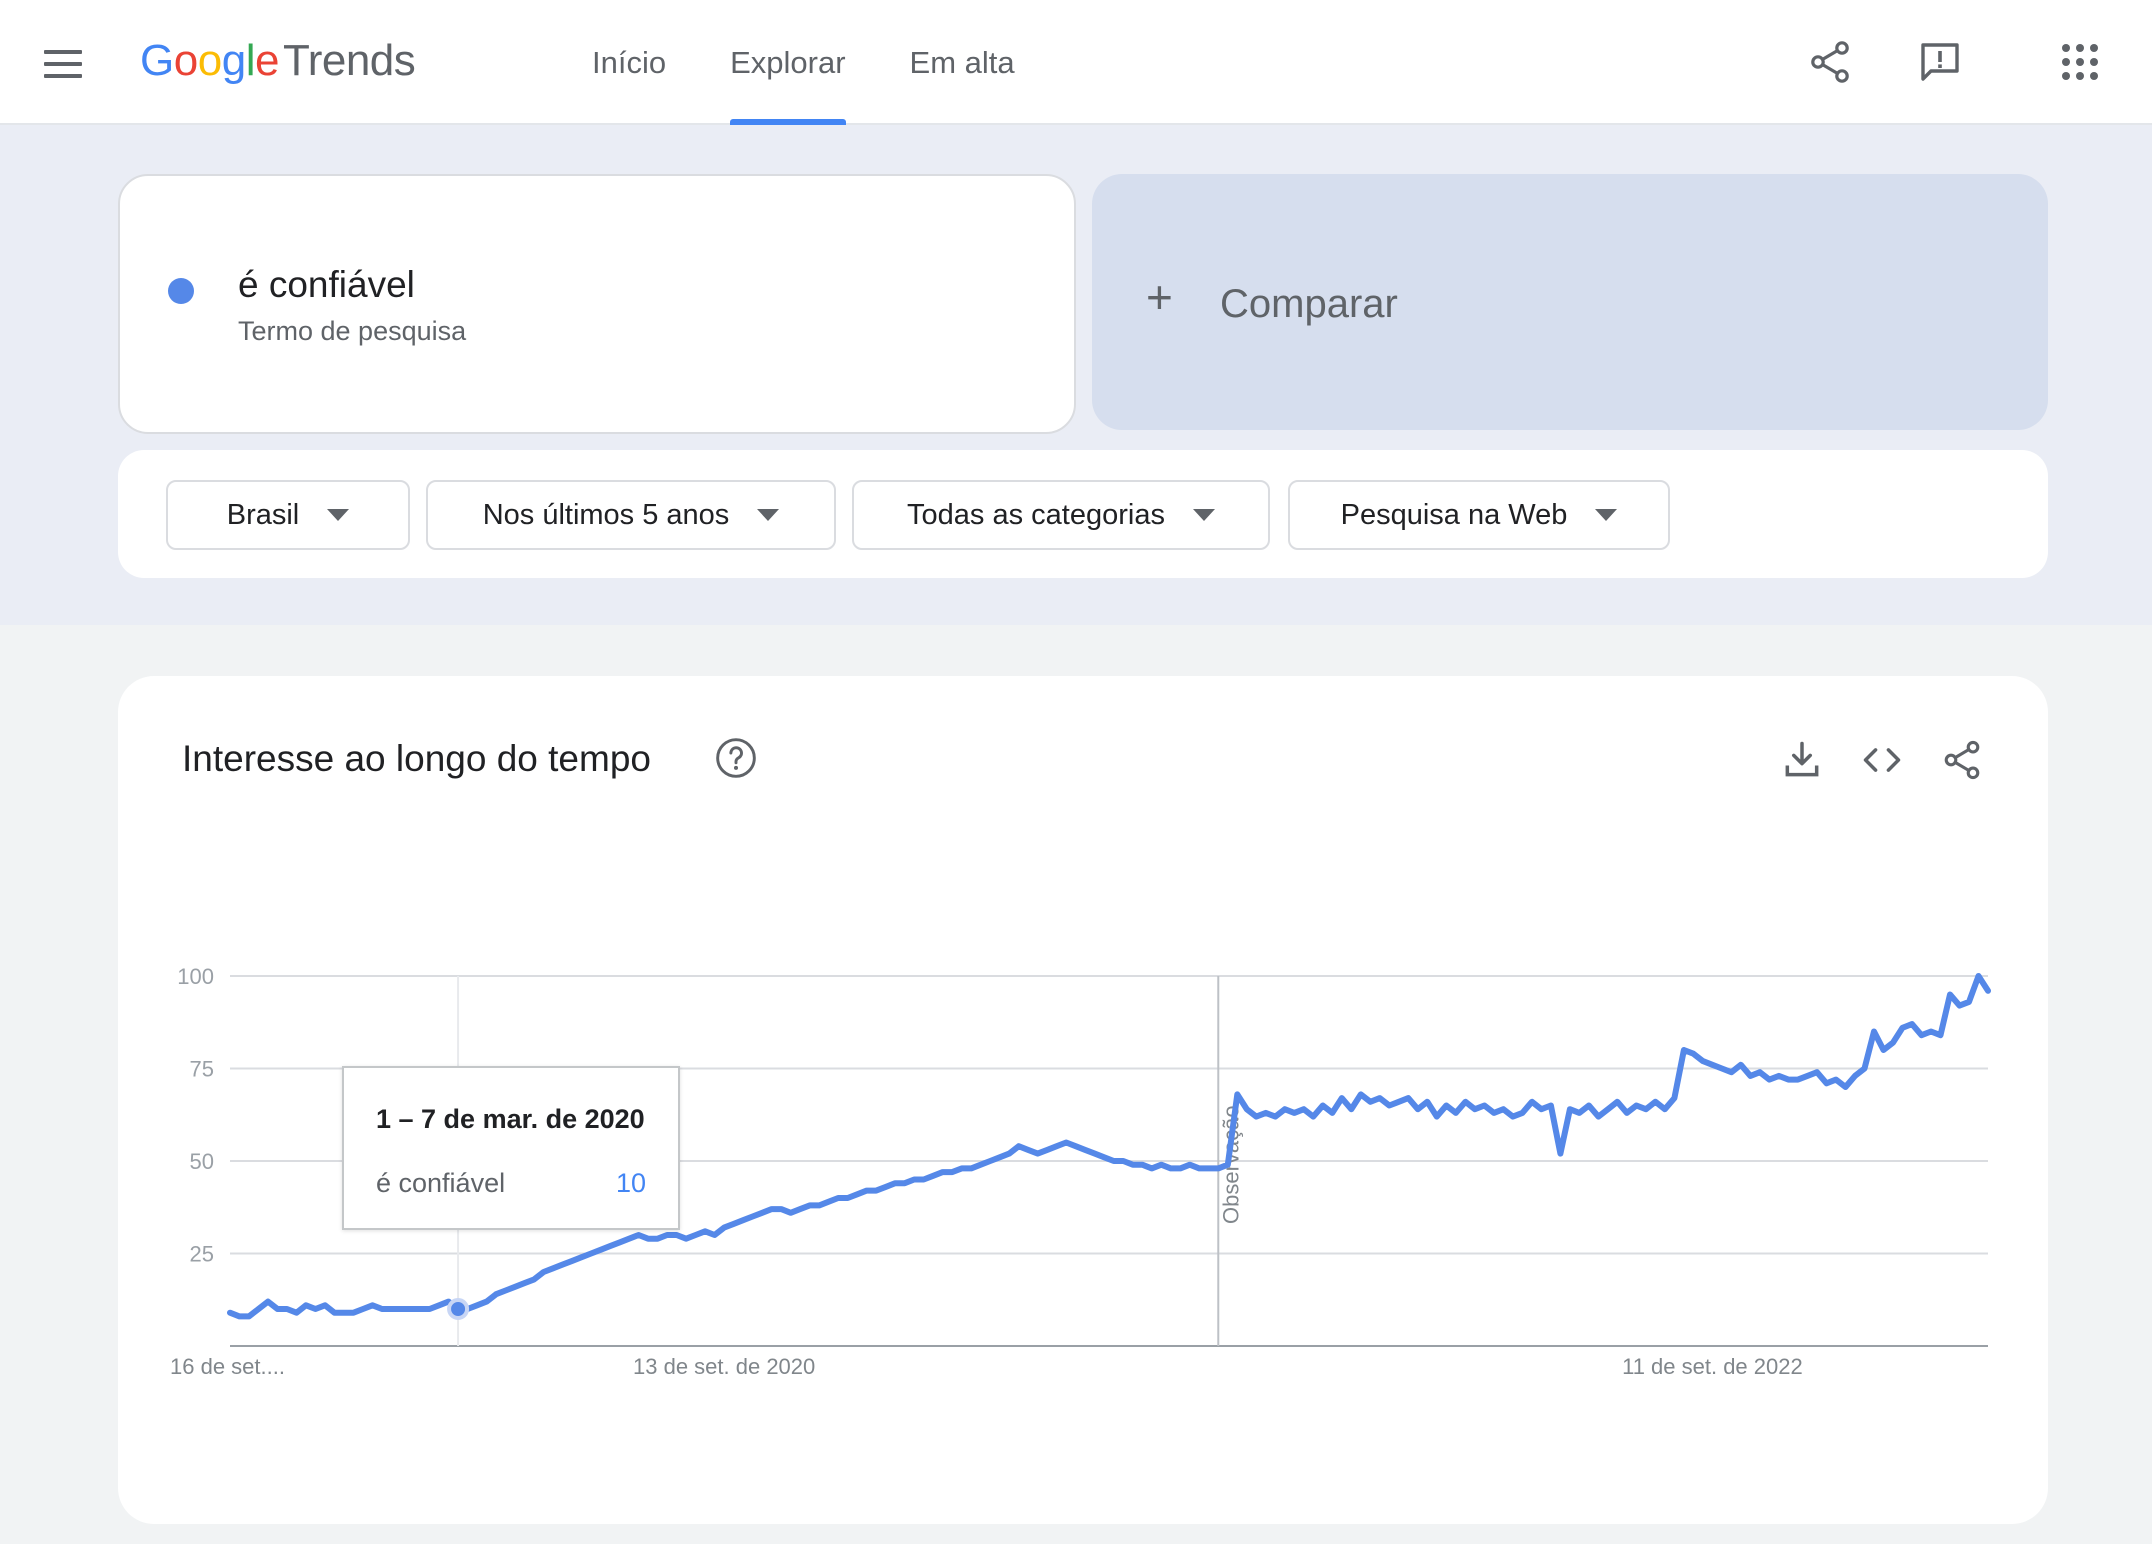 The width and height of the screenshot is (2152, 1544). I want to click on compare-label: Comparar, so click(1309, 304).